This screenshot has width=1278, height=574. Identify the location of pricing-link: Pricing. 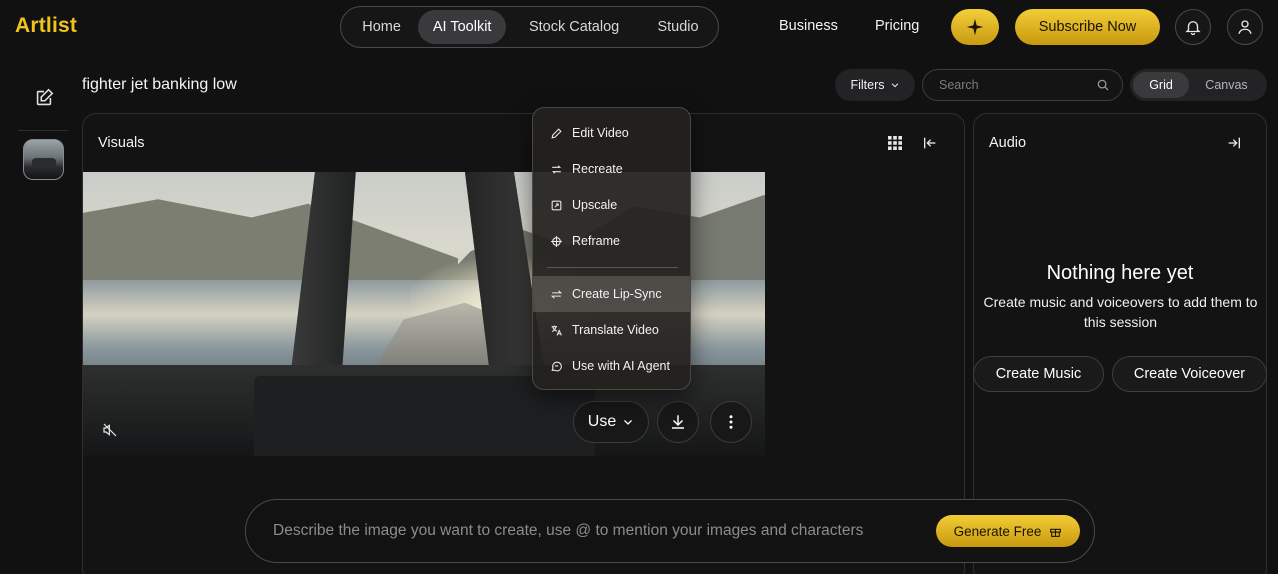
(897, 26).